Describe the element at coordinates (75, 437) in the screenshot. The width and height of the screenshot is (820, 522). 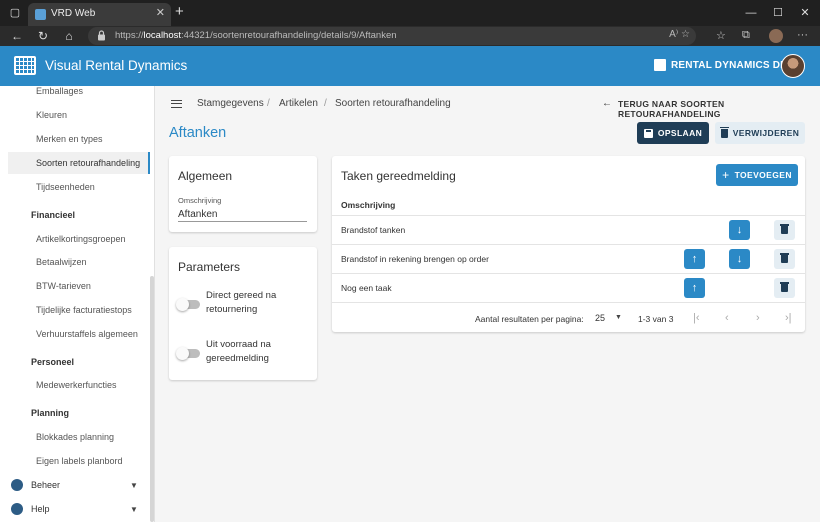
I see `sidebar-item-blokkades-planning: Blokkades planning` at that location.